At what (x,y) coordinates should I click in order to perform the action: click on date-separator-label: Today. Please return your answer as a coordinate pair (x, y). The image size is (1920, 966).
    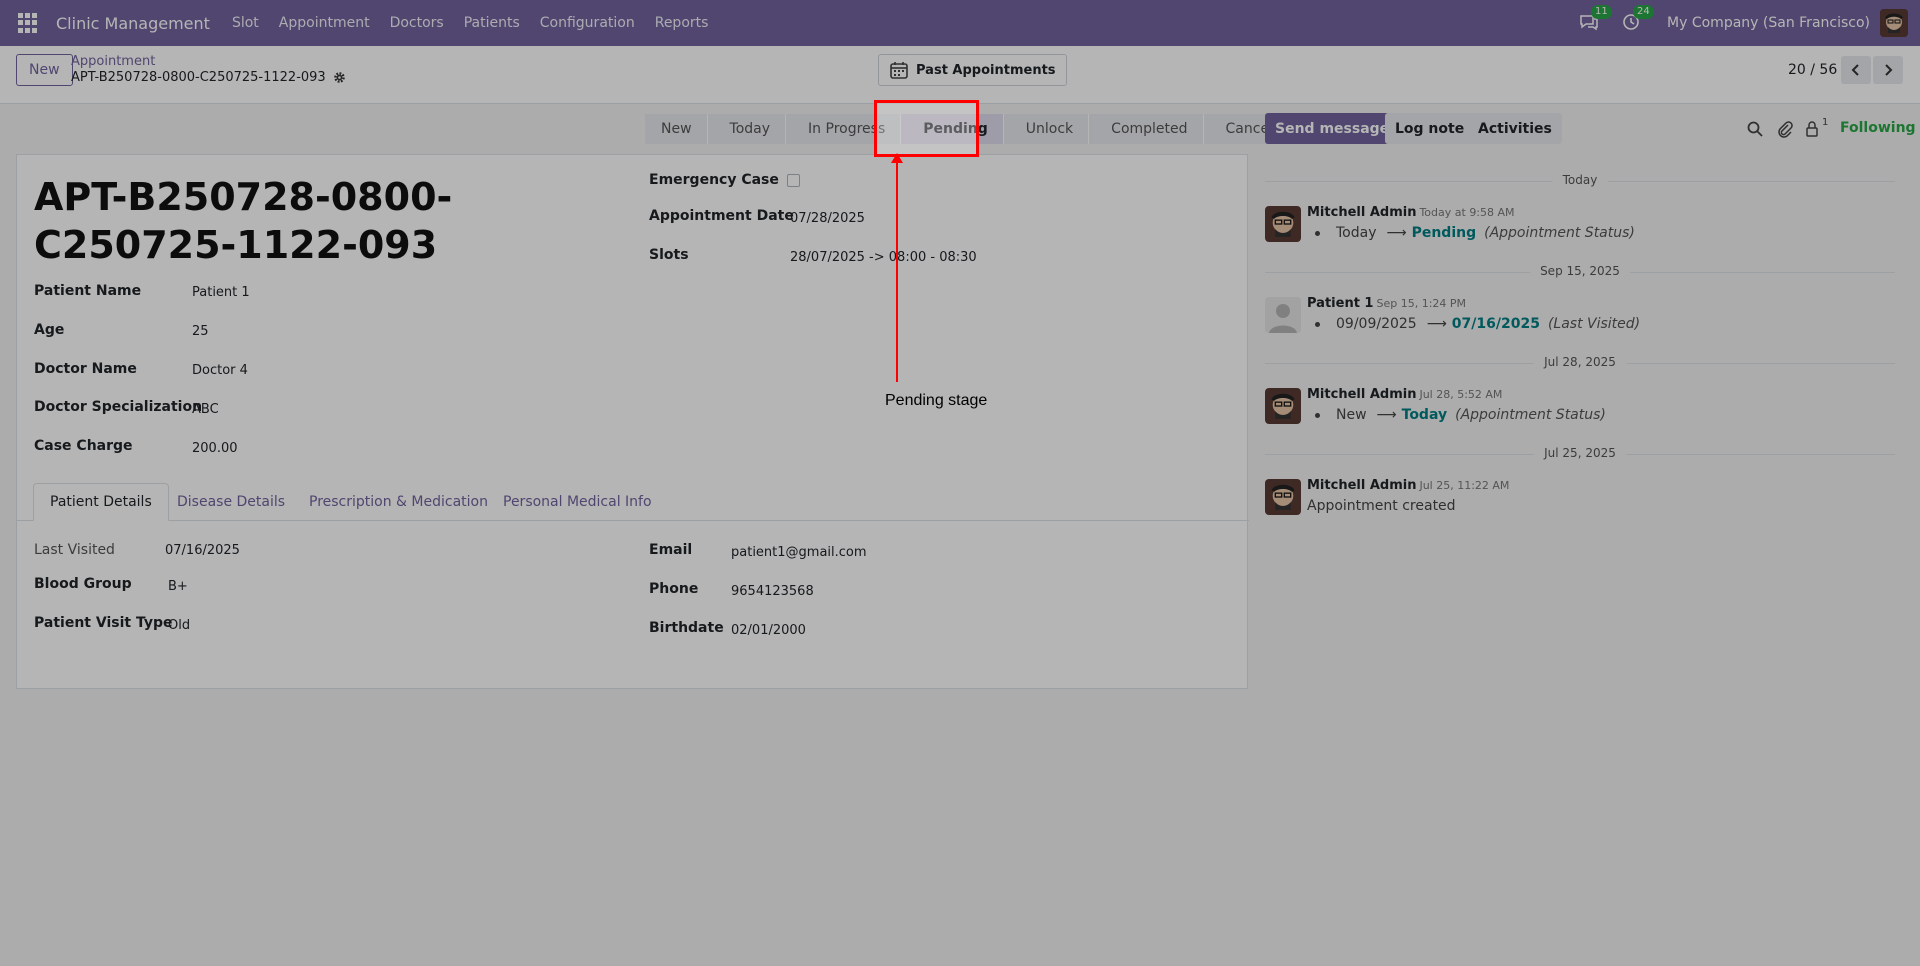
    Looking at the image, I should click on (1580, 180).